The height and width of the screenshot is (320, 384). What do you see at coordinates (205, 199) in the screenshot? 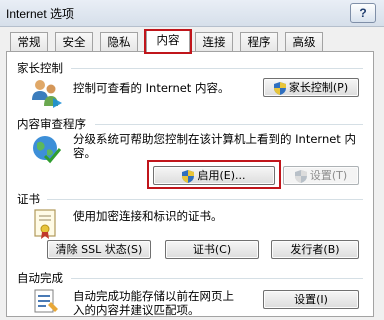
I see `certificates-divider` at bounding box center [205, 199].